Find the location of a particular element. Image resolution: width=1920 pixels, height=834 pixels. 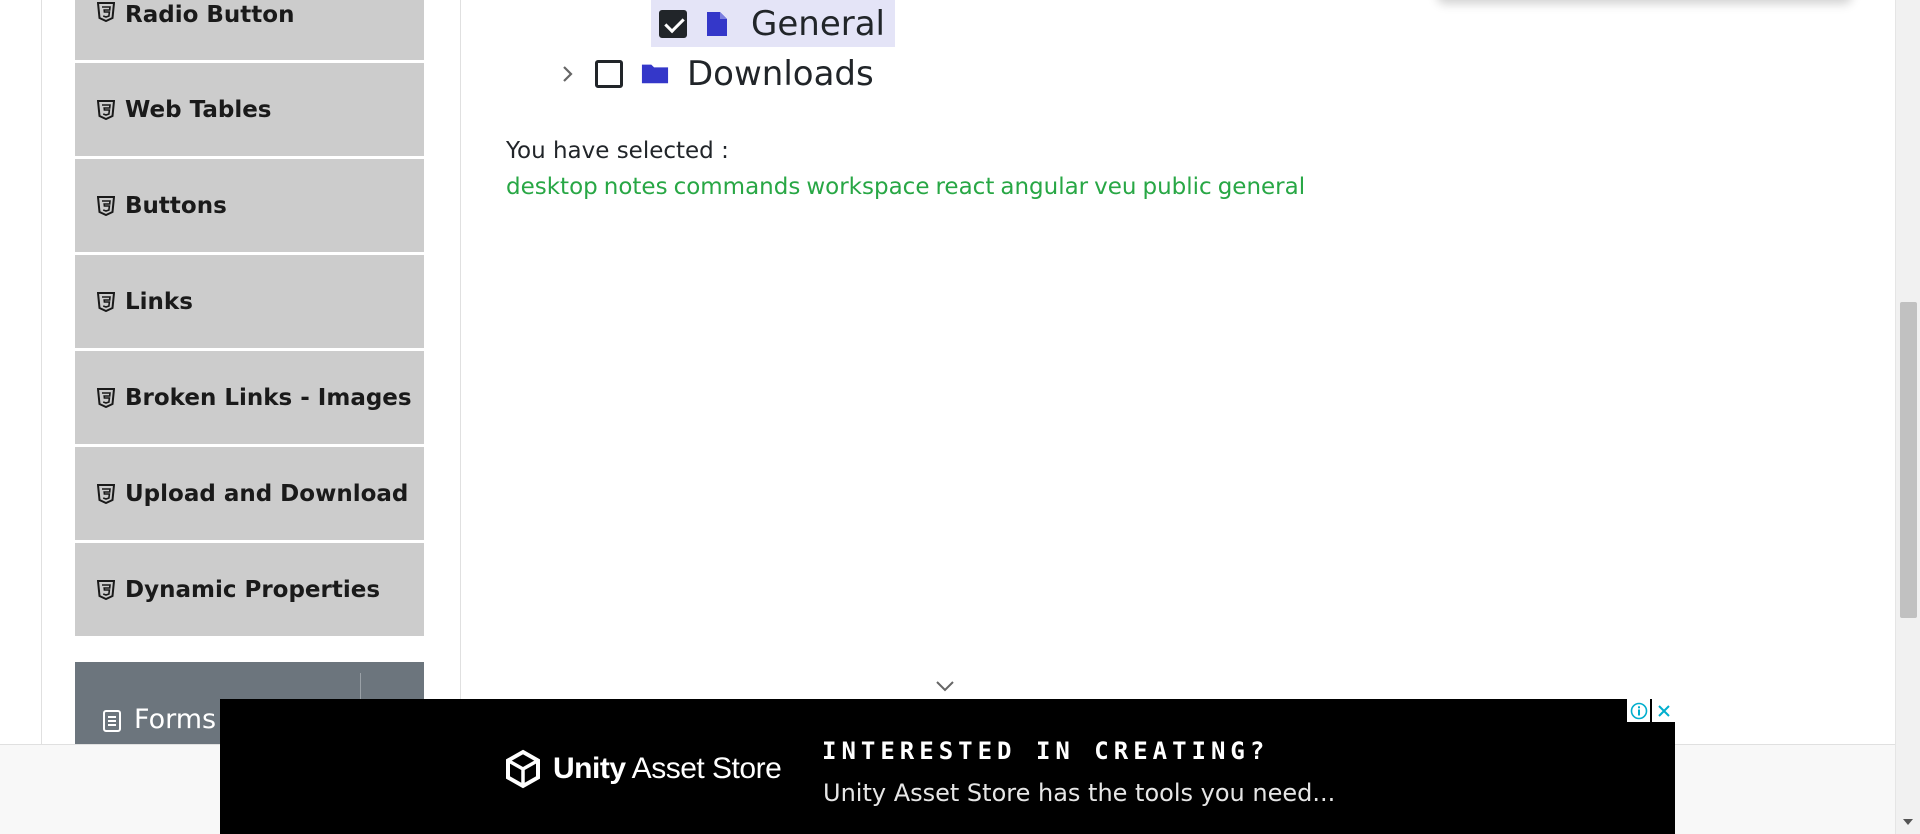

sidebar-item-dynamic-properties: Dynamic Properties is located at coordinates (249, 590).